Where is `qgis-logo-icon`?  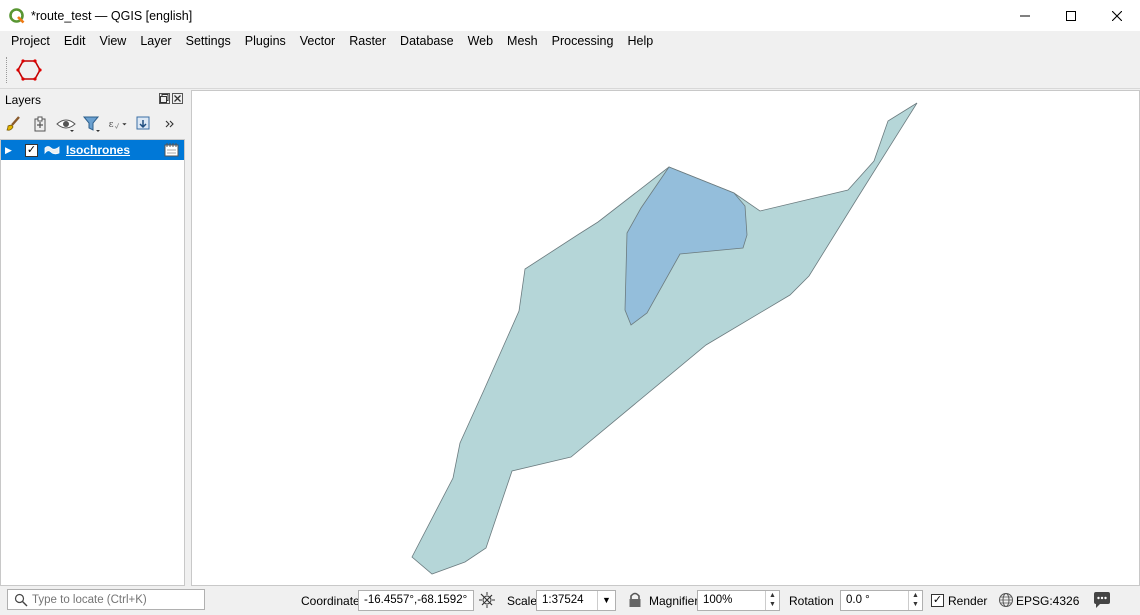
qgis-logo-icon is located at coordinates (17, 15).